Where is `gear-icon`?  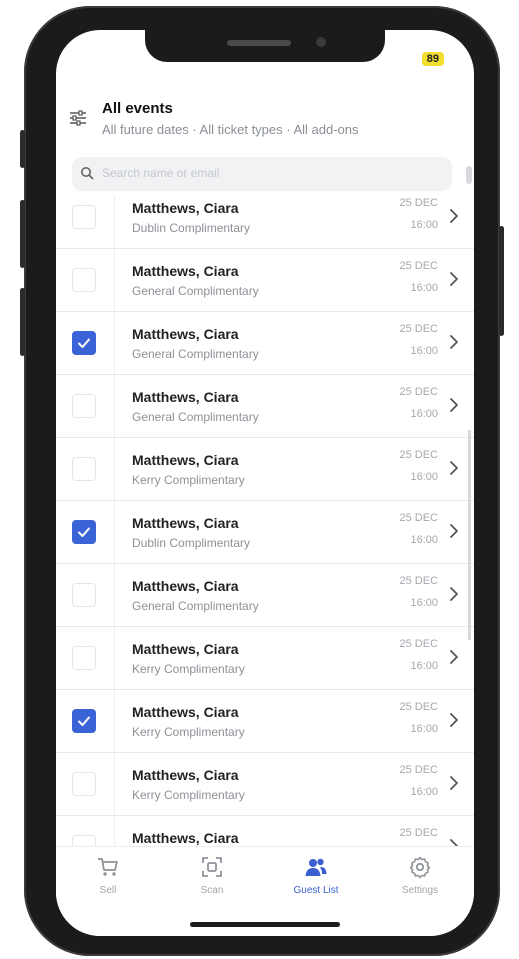 gear-icon is located at coordinates (420, 867).